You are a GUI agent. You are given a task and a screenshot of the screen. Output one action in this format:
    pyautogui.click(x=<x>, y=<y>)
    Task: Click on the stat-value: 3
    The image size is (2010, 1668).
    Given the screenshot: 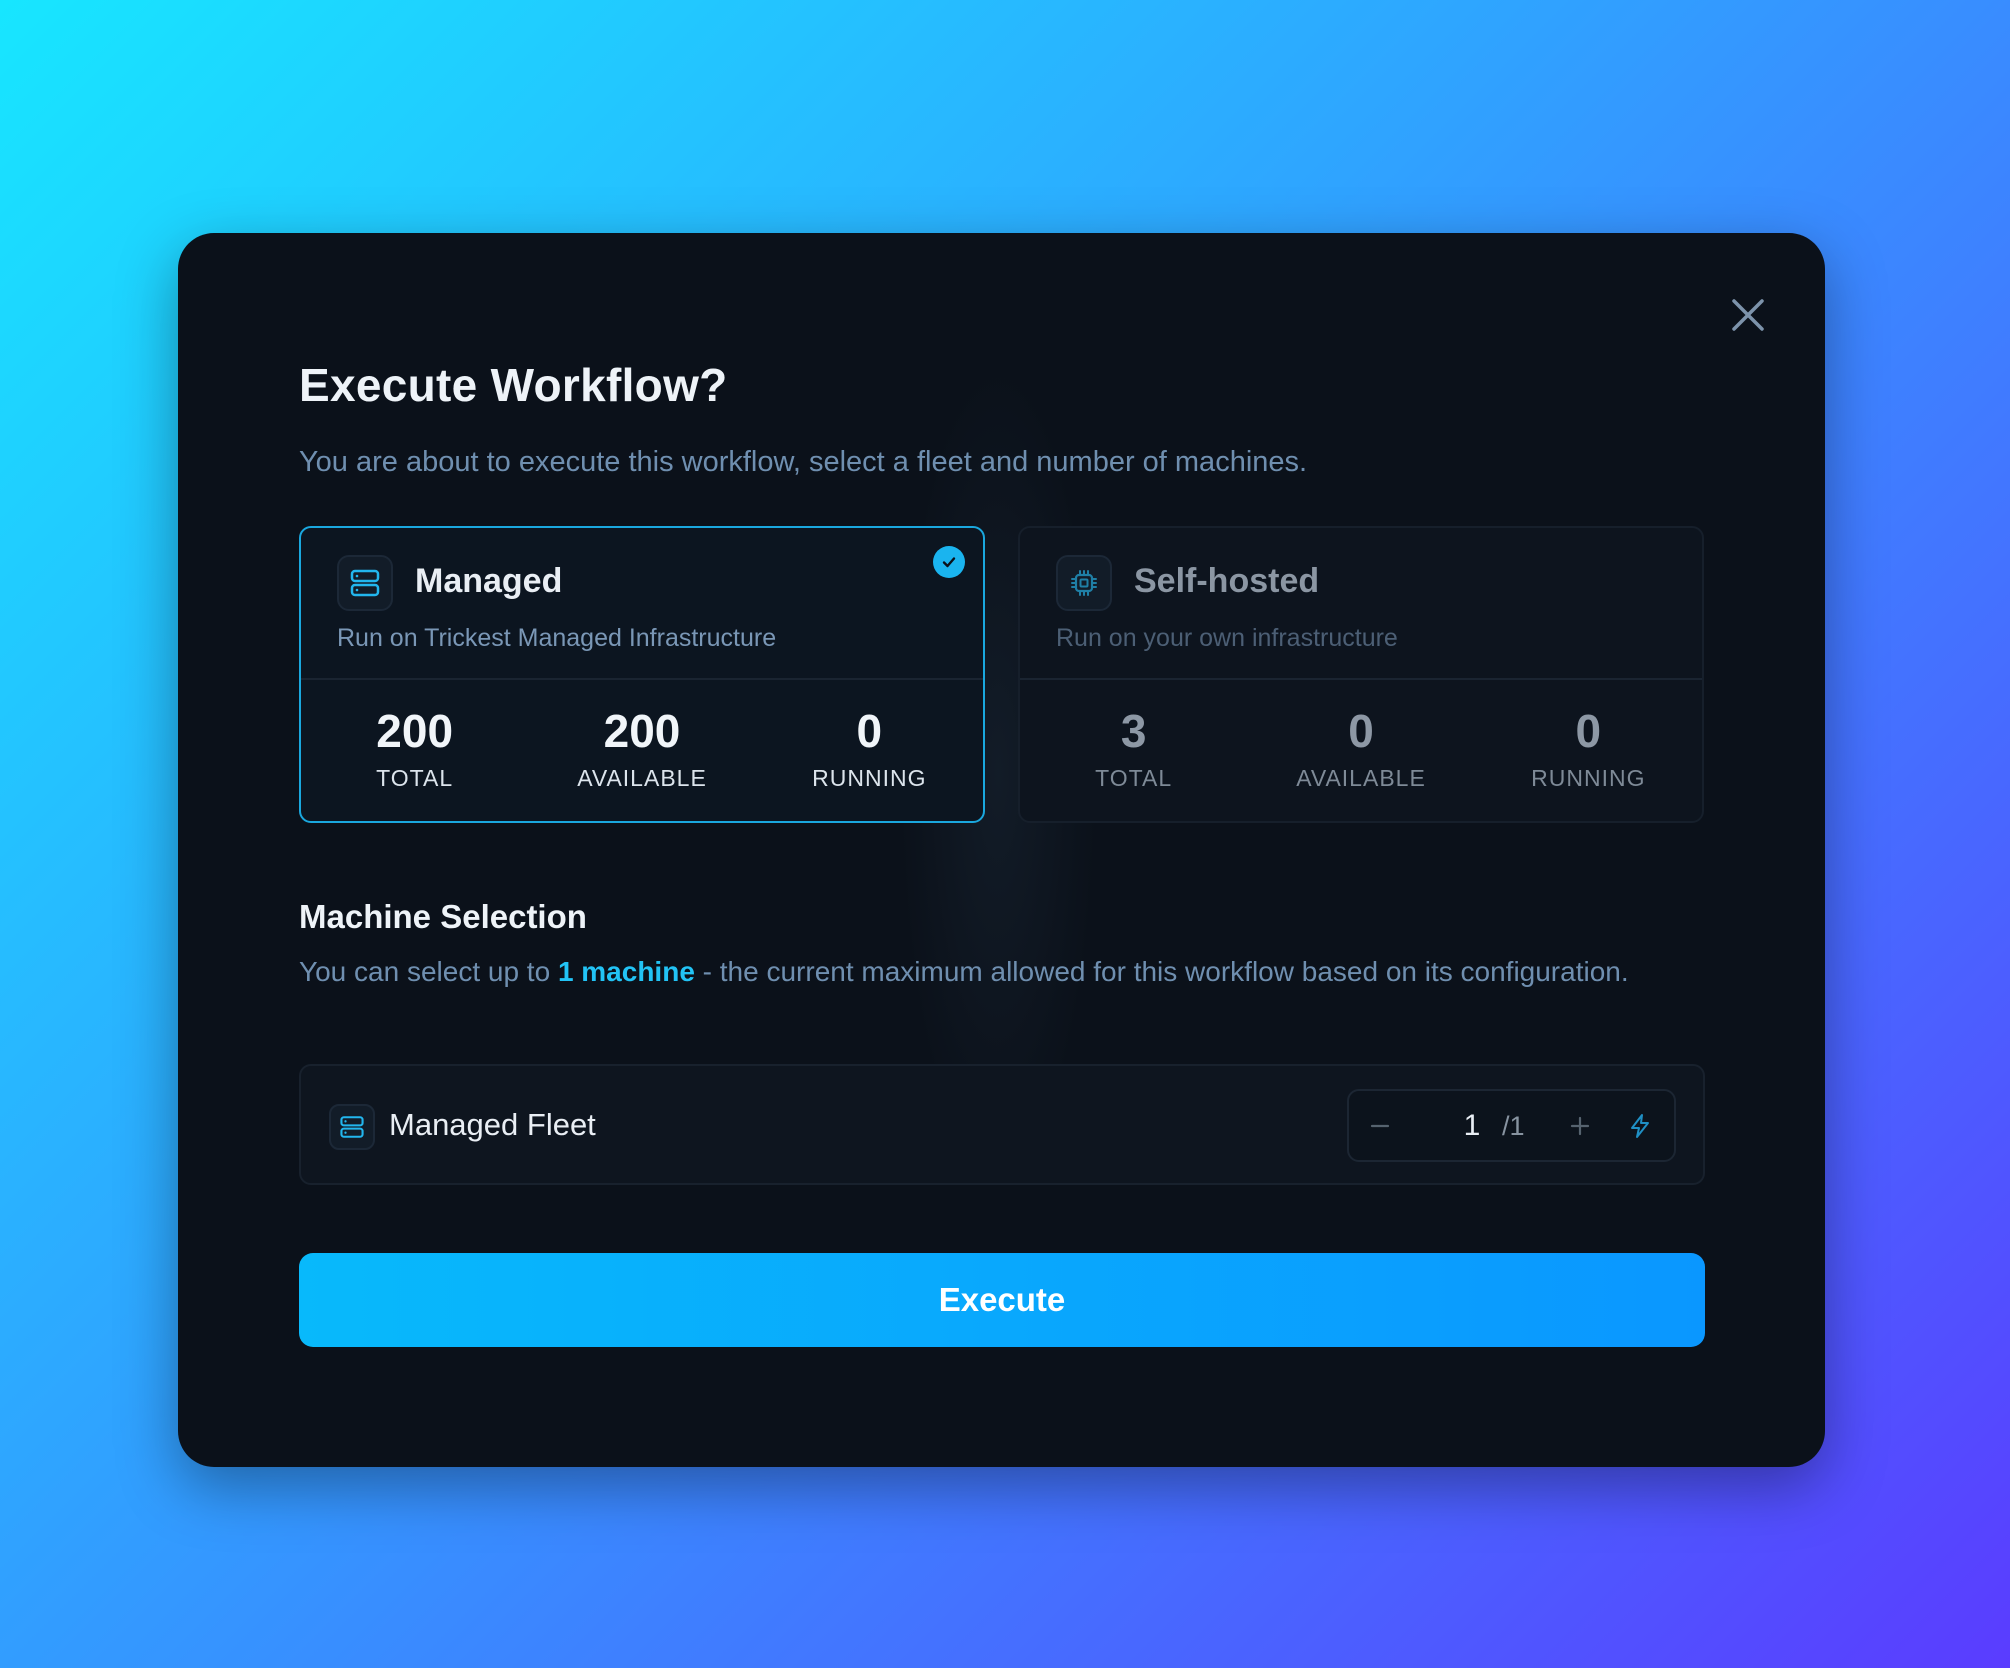 What is the action you would take?
    pyautogui.click(x=1133, y=731)
    